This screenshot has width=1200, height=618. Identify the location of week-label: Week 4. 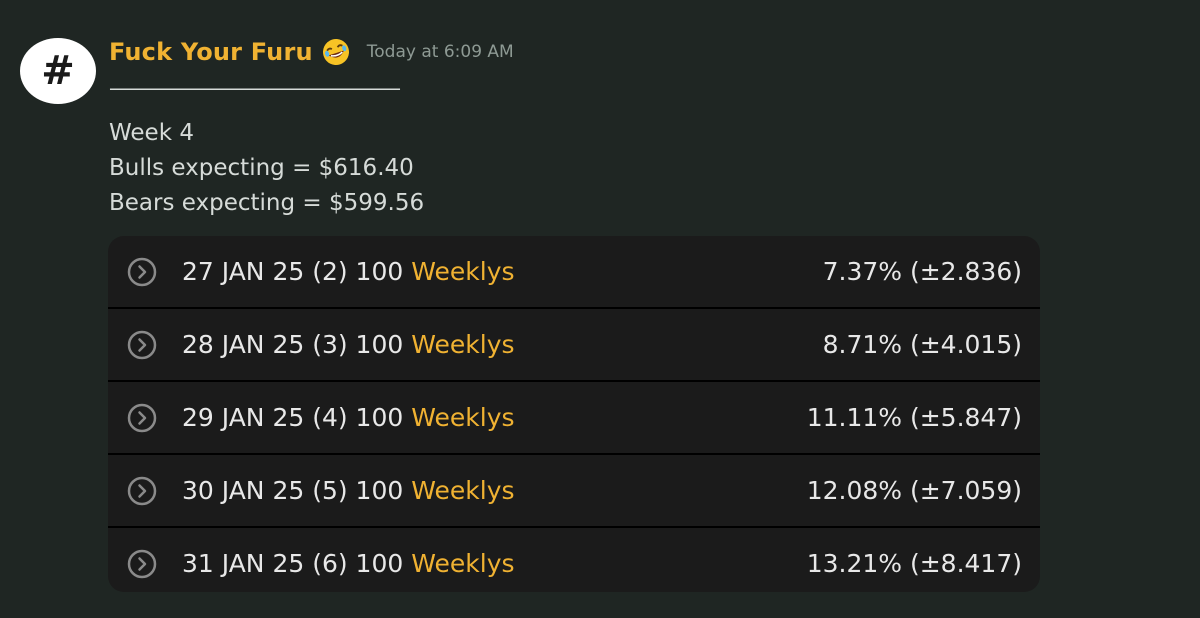
(151, 133).